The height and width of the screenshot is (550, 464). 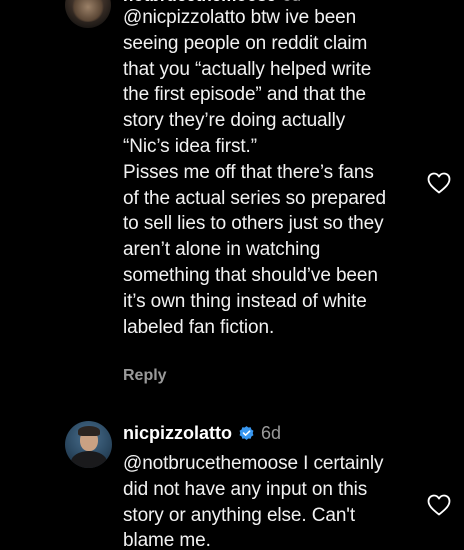 I want to click on comment-line: something that should’ve been, so click(x=250, y=275).